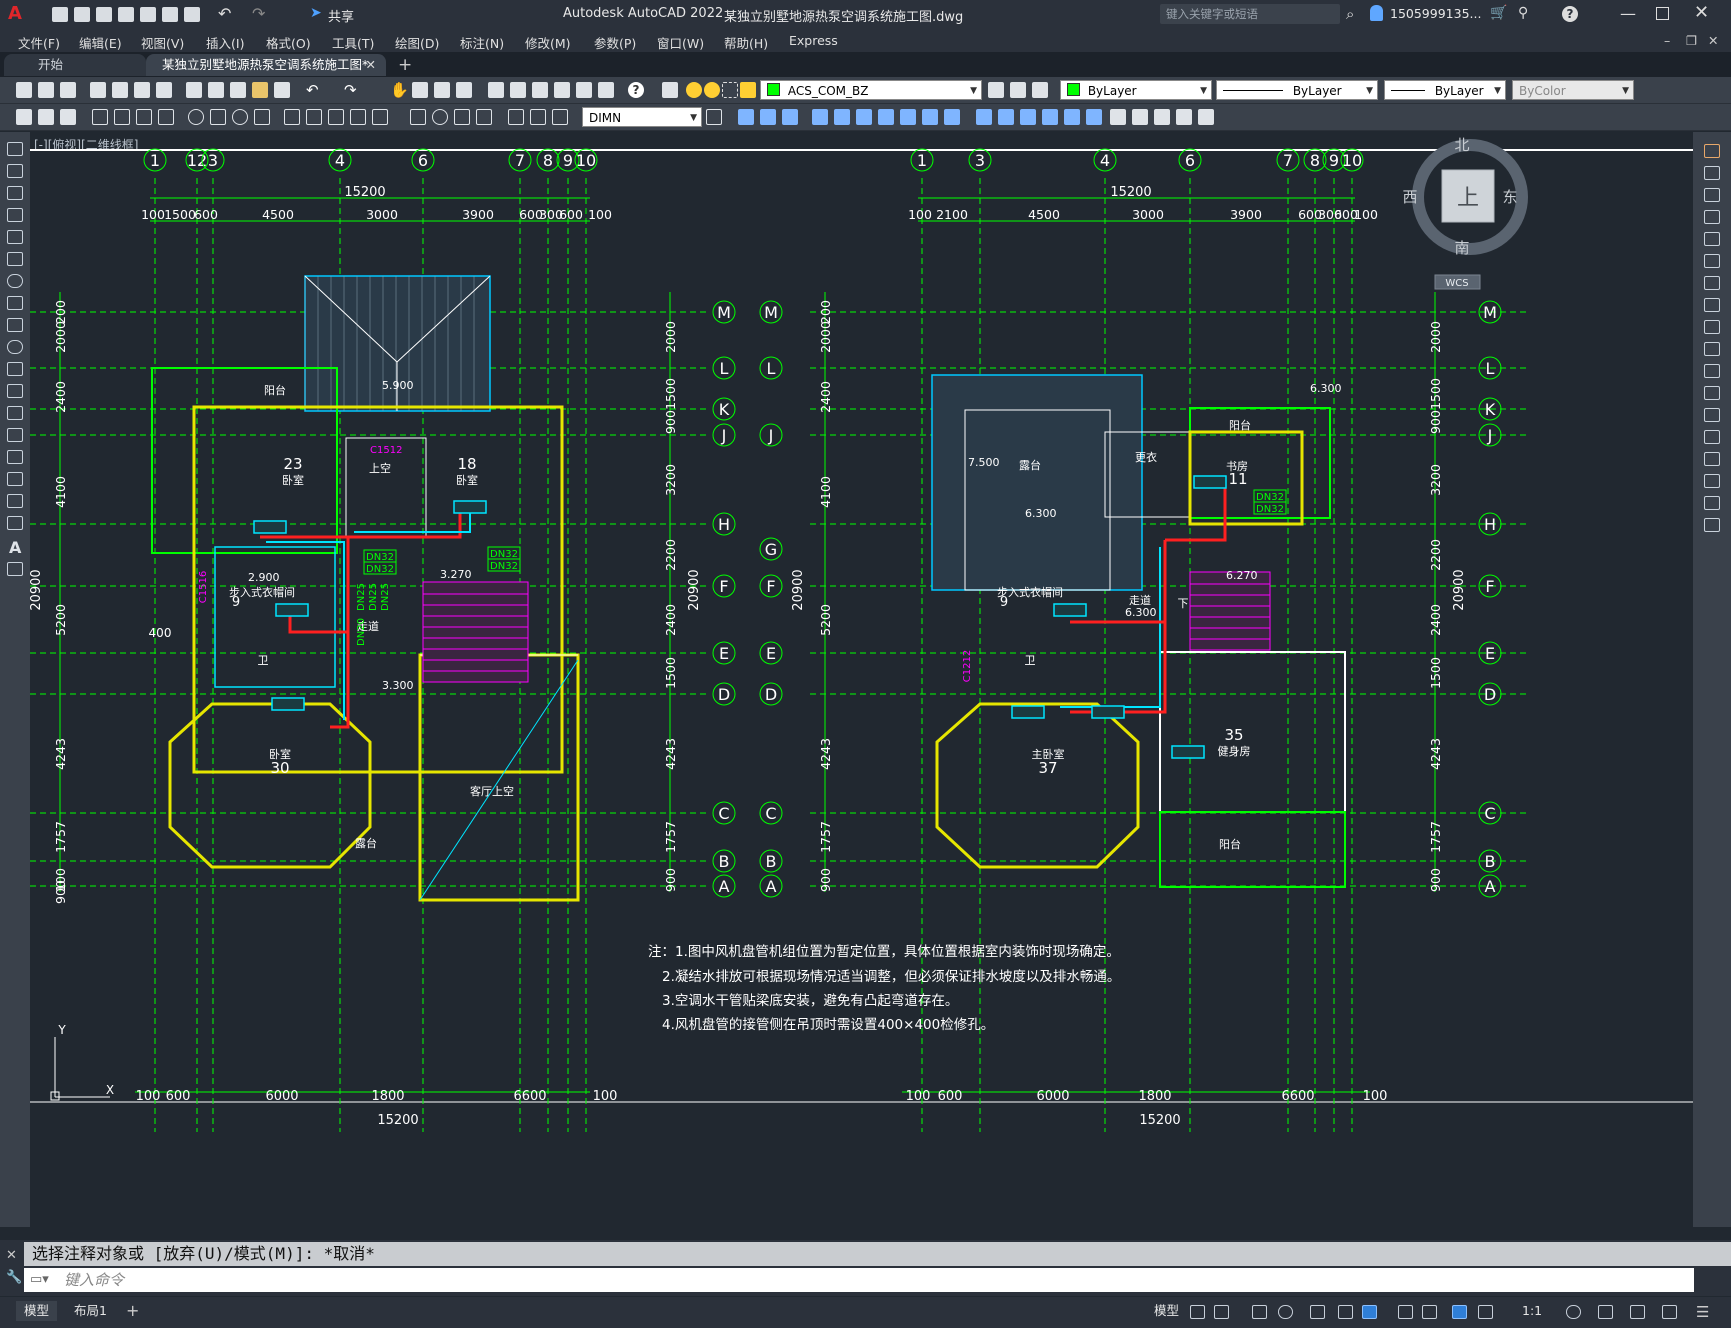 The height and width of the screenshot is (1328, 1731). What do you see at coordinates (240, 117) in the screenshot?
I see `diameter-dim-icon` at bounding box center [240, 117].